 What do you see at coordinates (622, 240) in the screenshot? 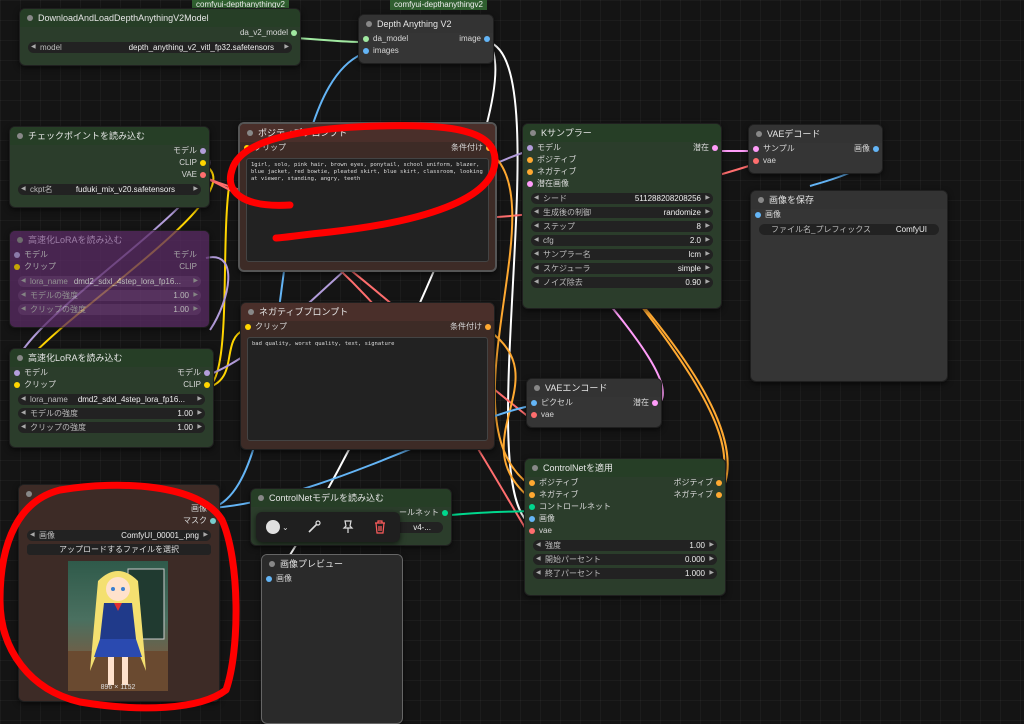
I see `cfg-widget: cfg2.0` at bounding box center [622, 240].